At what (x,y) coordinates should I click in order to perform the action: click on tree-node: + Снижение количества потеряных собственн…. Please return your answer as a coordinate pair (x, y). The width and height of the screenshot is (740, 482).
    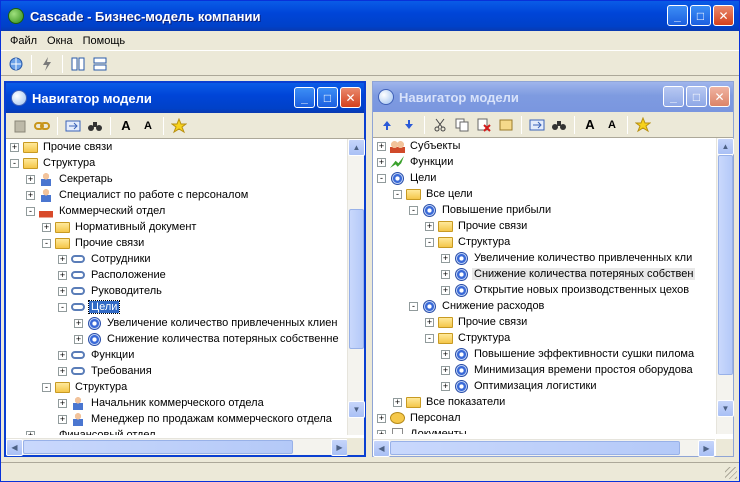
    Looking at the image, I should click on (177, 339).